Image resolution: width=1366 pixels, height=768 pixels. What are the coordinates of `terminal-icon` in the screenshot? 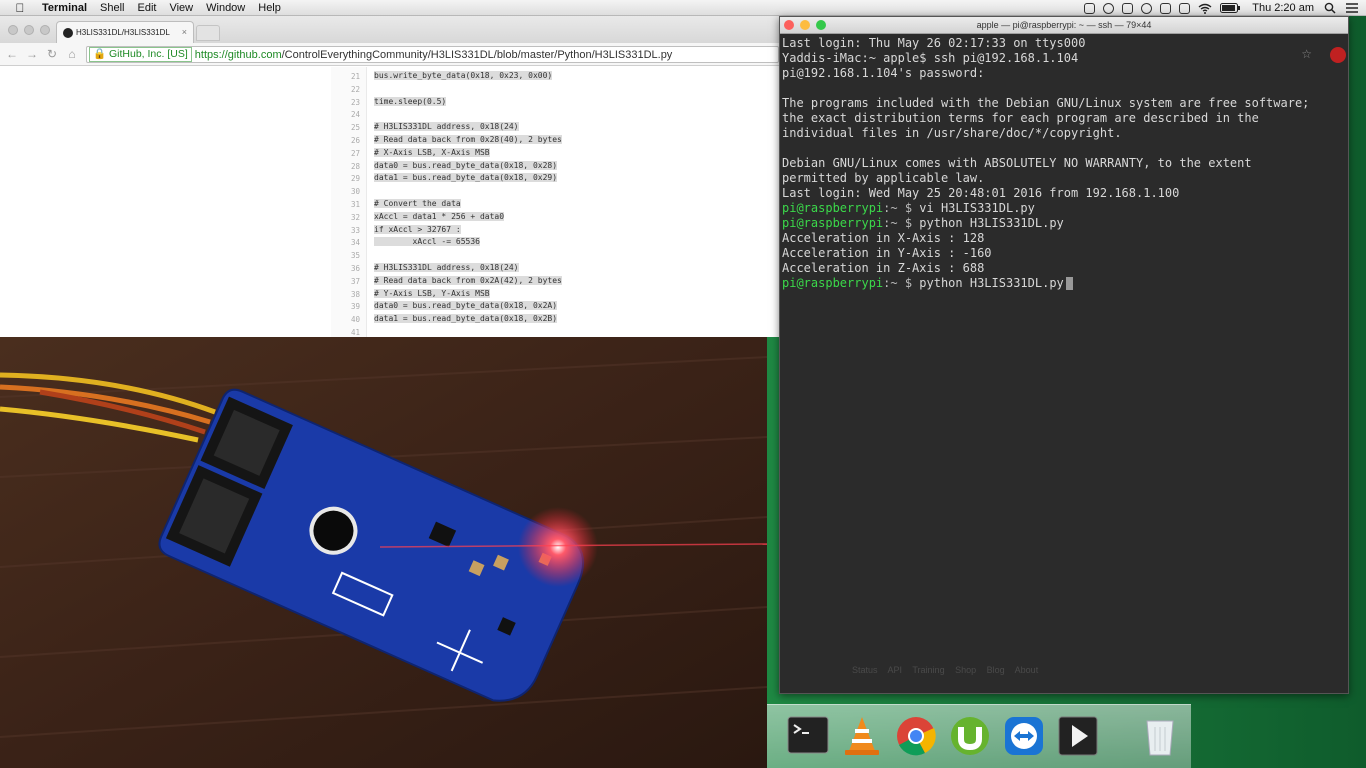 It's located at (808, 736).